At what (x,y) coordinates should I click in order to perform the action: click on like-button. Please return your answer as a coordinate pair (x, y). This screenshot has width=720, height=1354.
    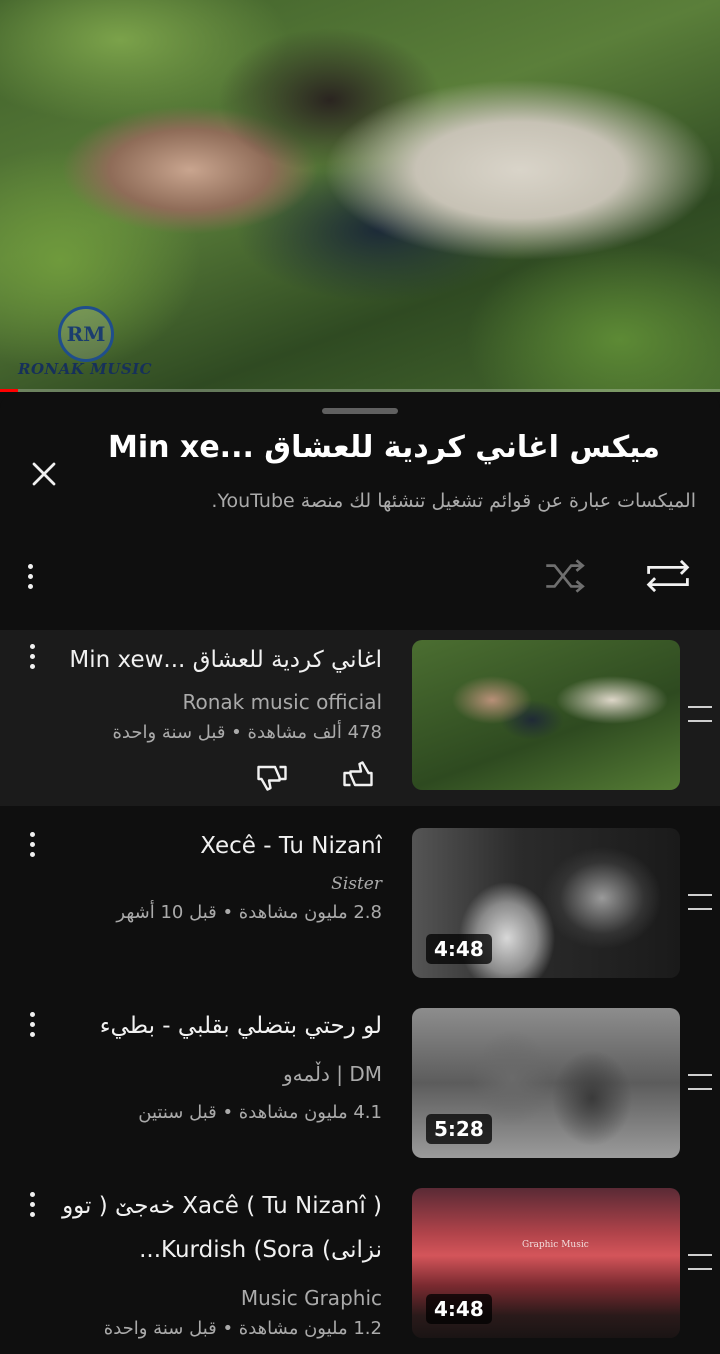
    Looking at the image, I should click on (358, 776).